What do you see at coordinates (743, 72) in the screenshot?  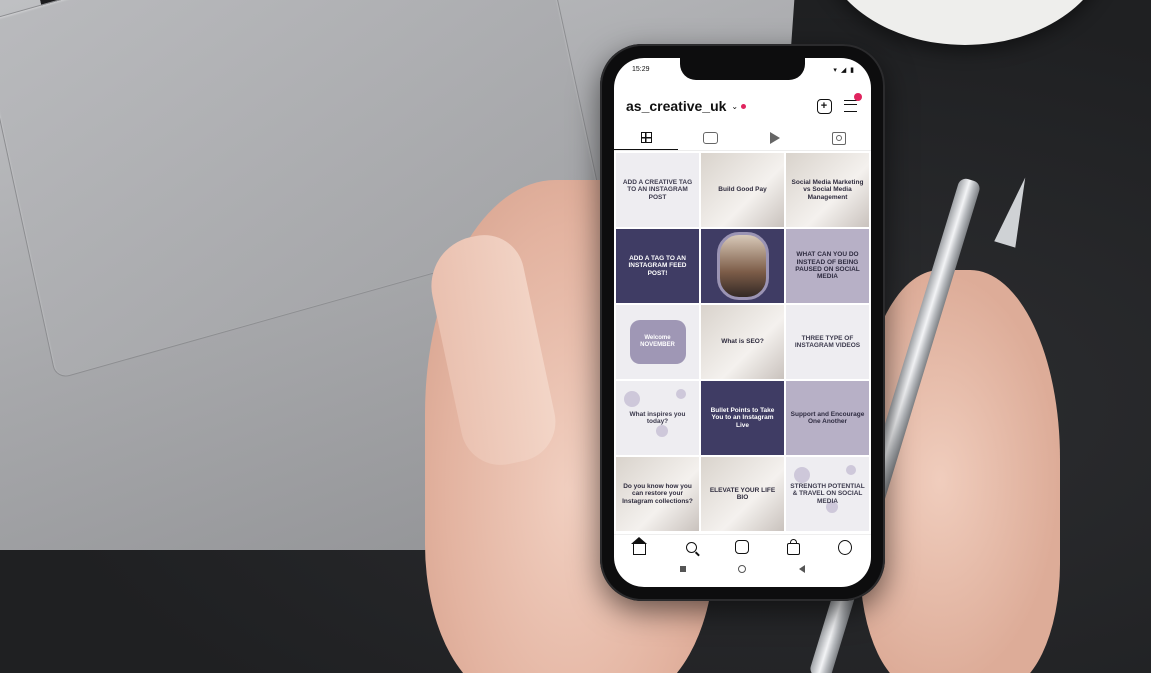 I see `status-bar: 15:29 ▾ ◢ ▮` at bounding box center [743, 72].